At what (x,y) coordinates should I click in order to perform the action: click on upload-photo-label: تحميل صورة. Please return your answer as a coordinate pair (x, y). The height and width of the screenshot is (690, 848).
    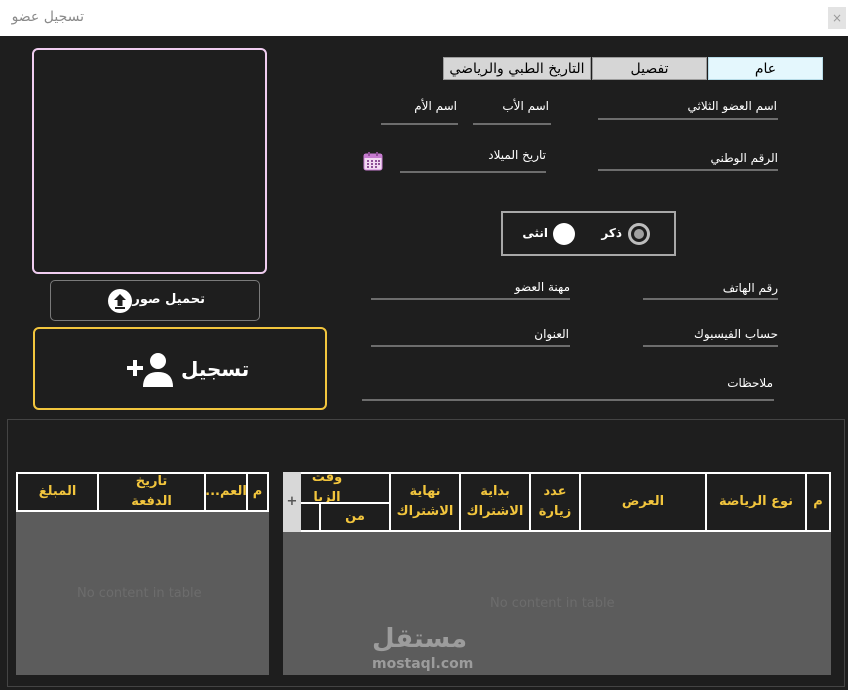
    Looking at the image, I should click on (164, 299).